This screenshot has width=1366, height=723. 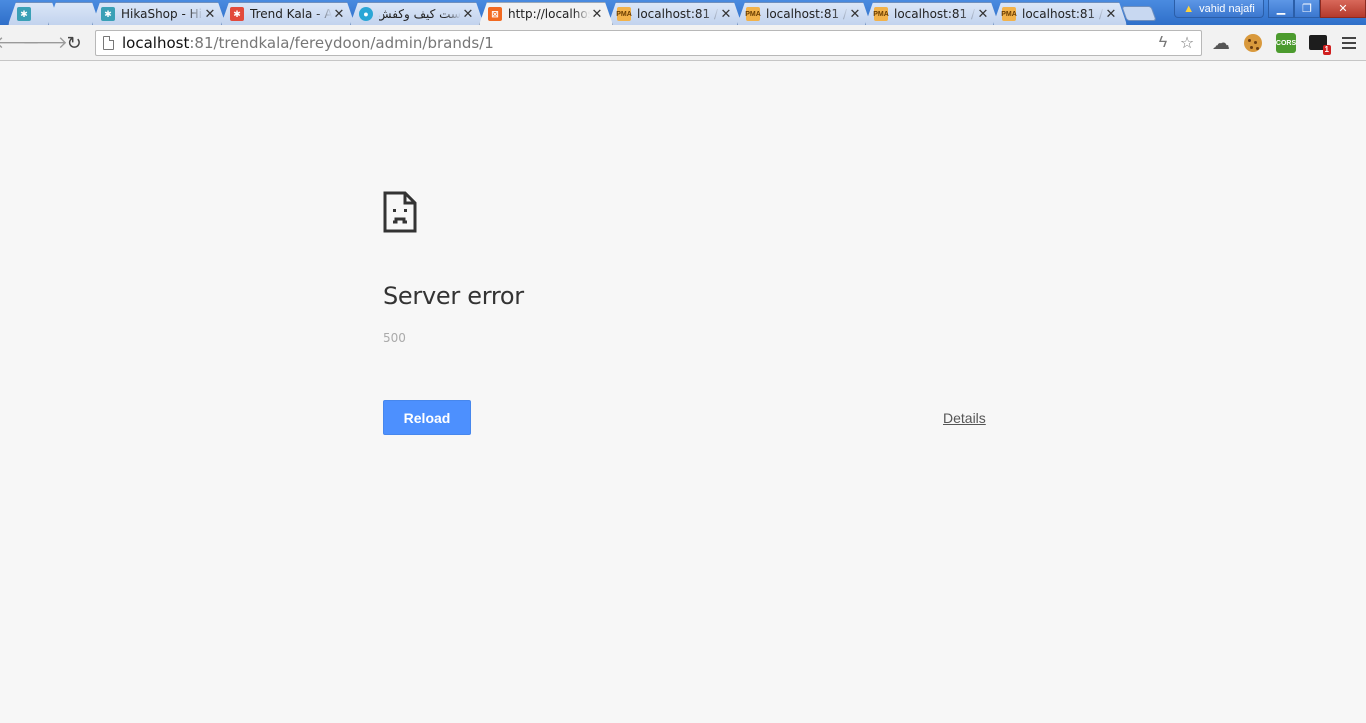 I want to click on cors-extension: CORS, so click(x=1286, y=43).